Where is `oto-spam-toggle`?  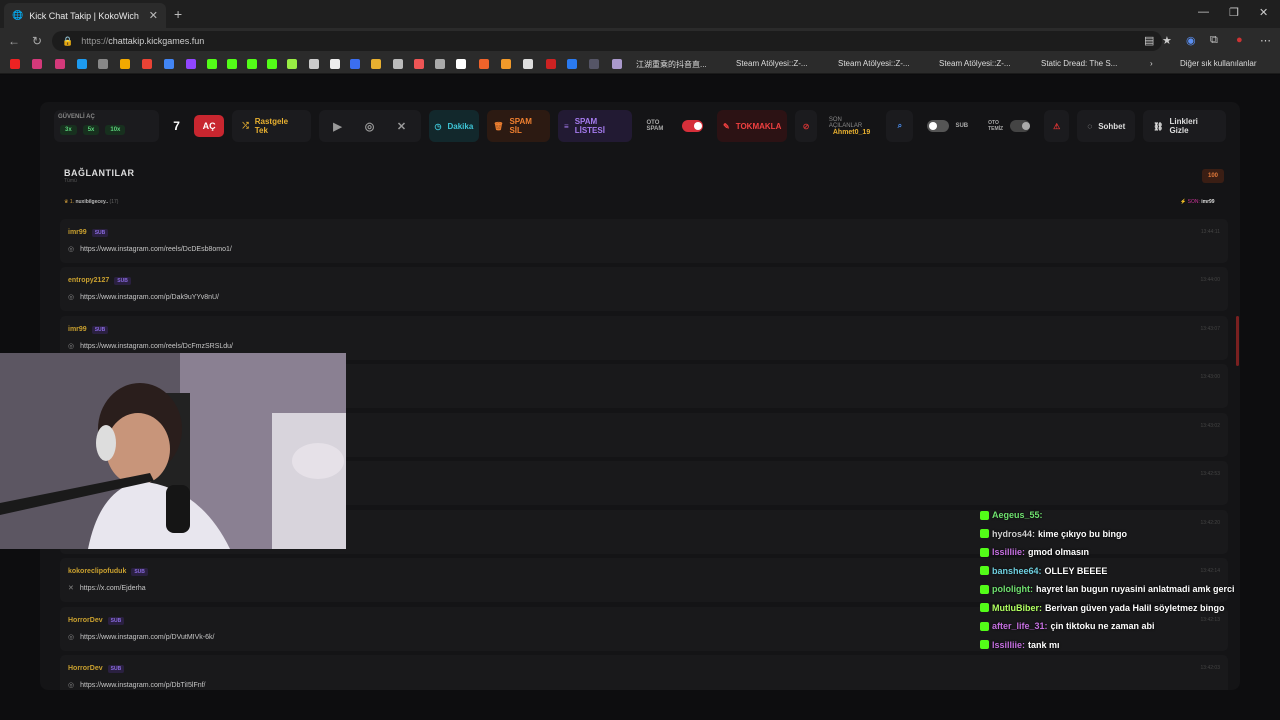 oto-spam-toggle is located at coordinates (693, 126).